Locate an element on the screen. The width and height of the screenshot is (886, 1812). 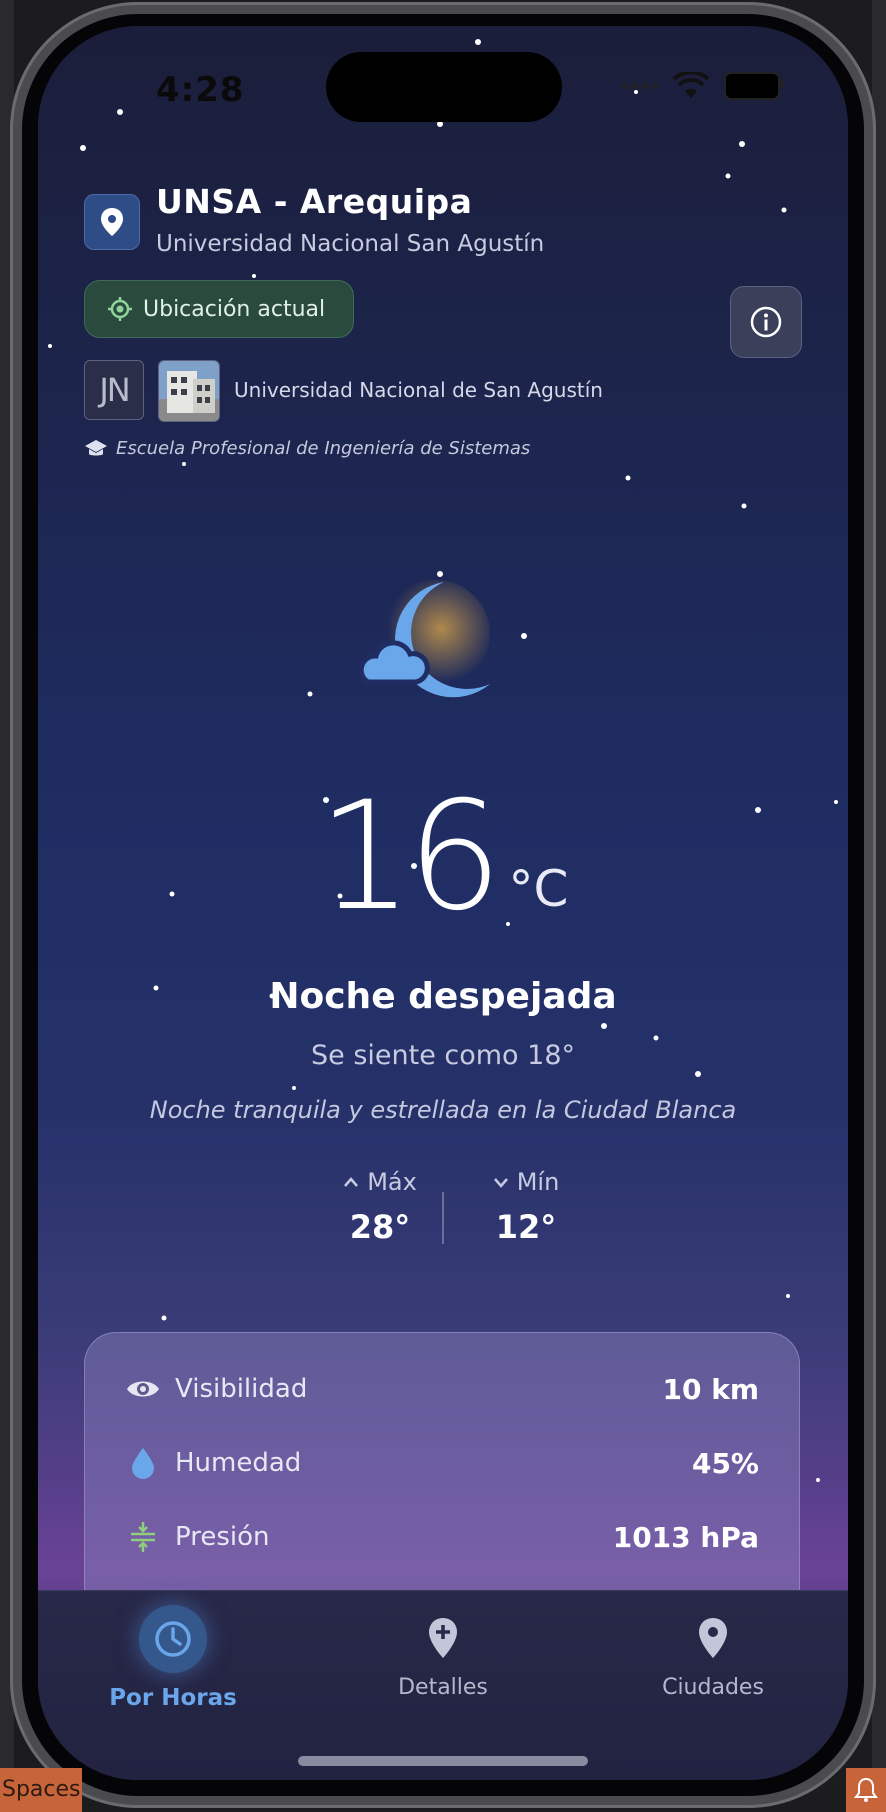
university-logo: JN is located at coordinates (114, 390).